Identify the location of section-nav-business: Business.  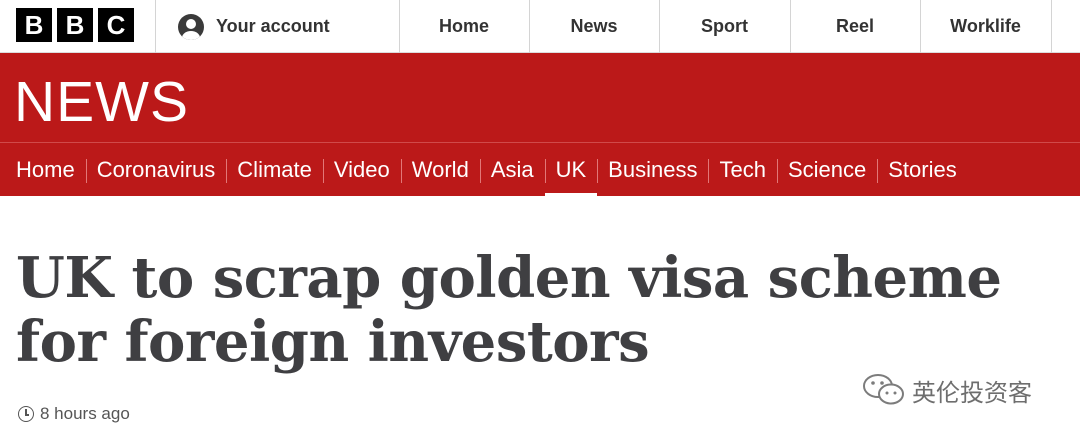
(652, 170).